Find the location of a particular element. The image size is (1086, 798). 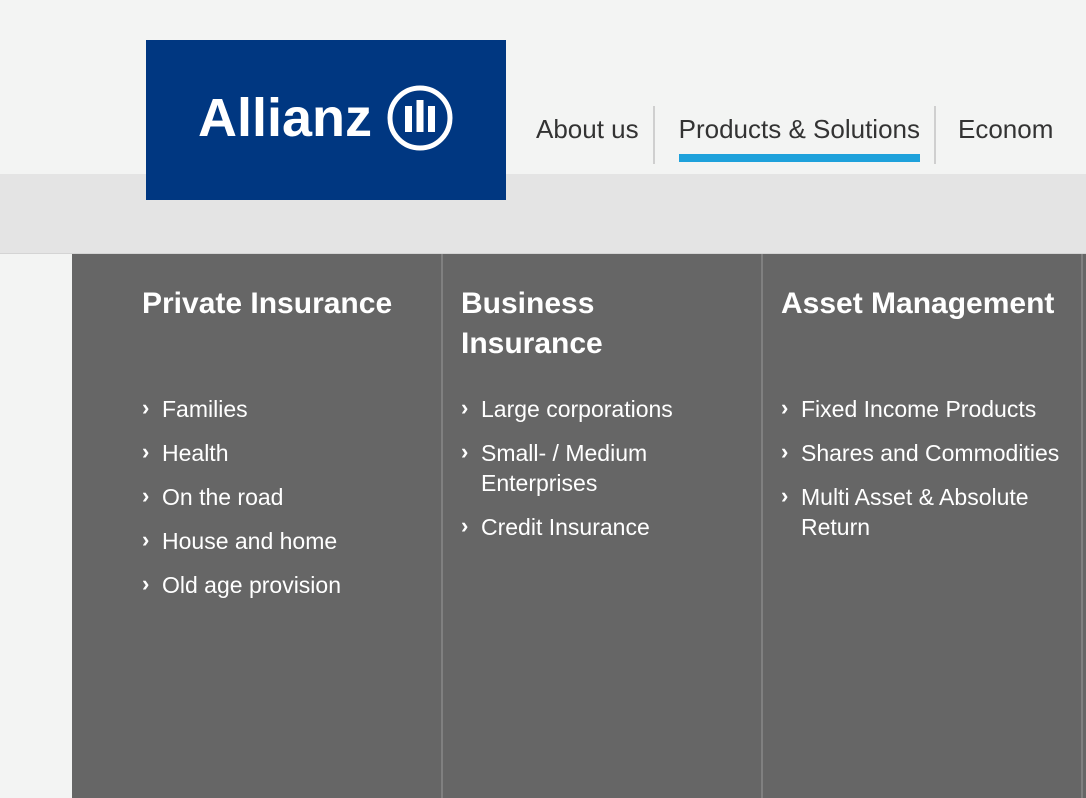

nav-economic-research-label: Econom is located at coordinates (1006, 129).